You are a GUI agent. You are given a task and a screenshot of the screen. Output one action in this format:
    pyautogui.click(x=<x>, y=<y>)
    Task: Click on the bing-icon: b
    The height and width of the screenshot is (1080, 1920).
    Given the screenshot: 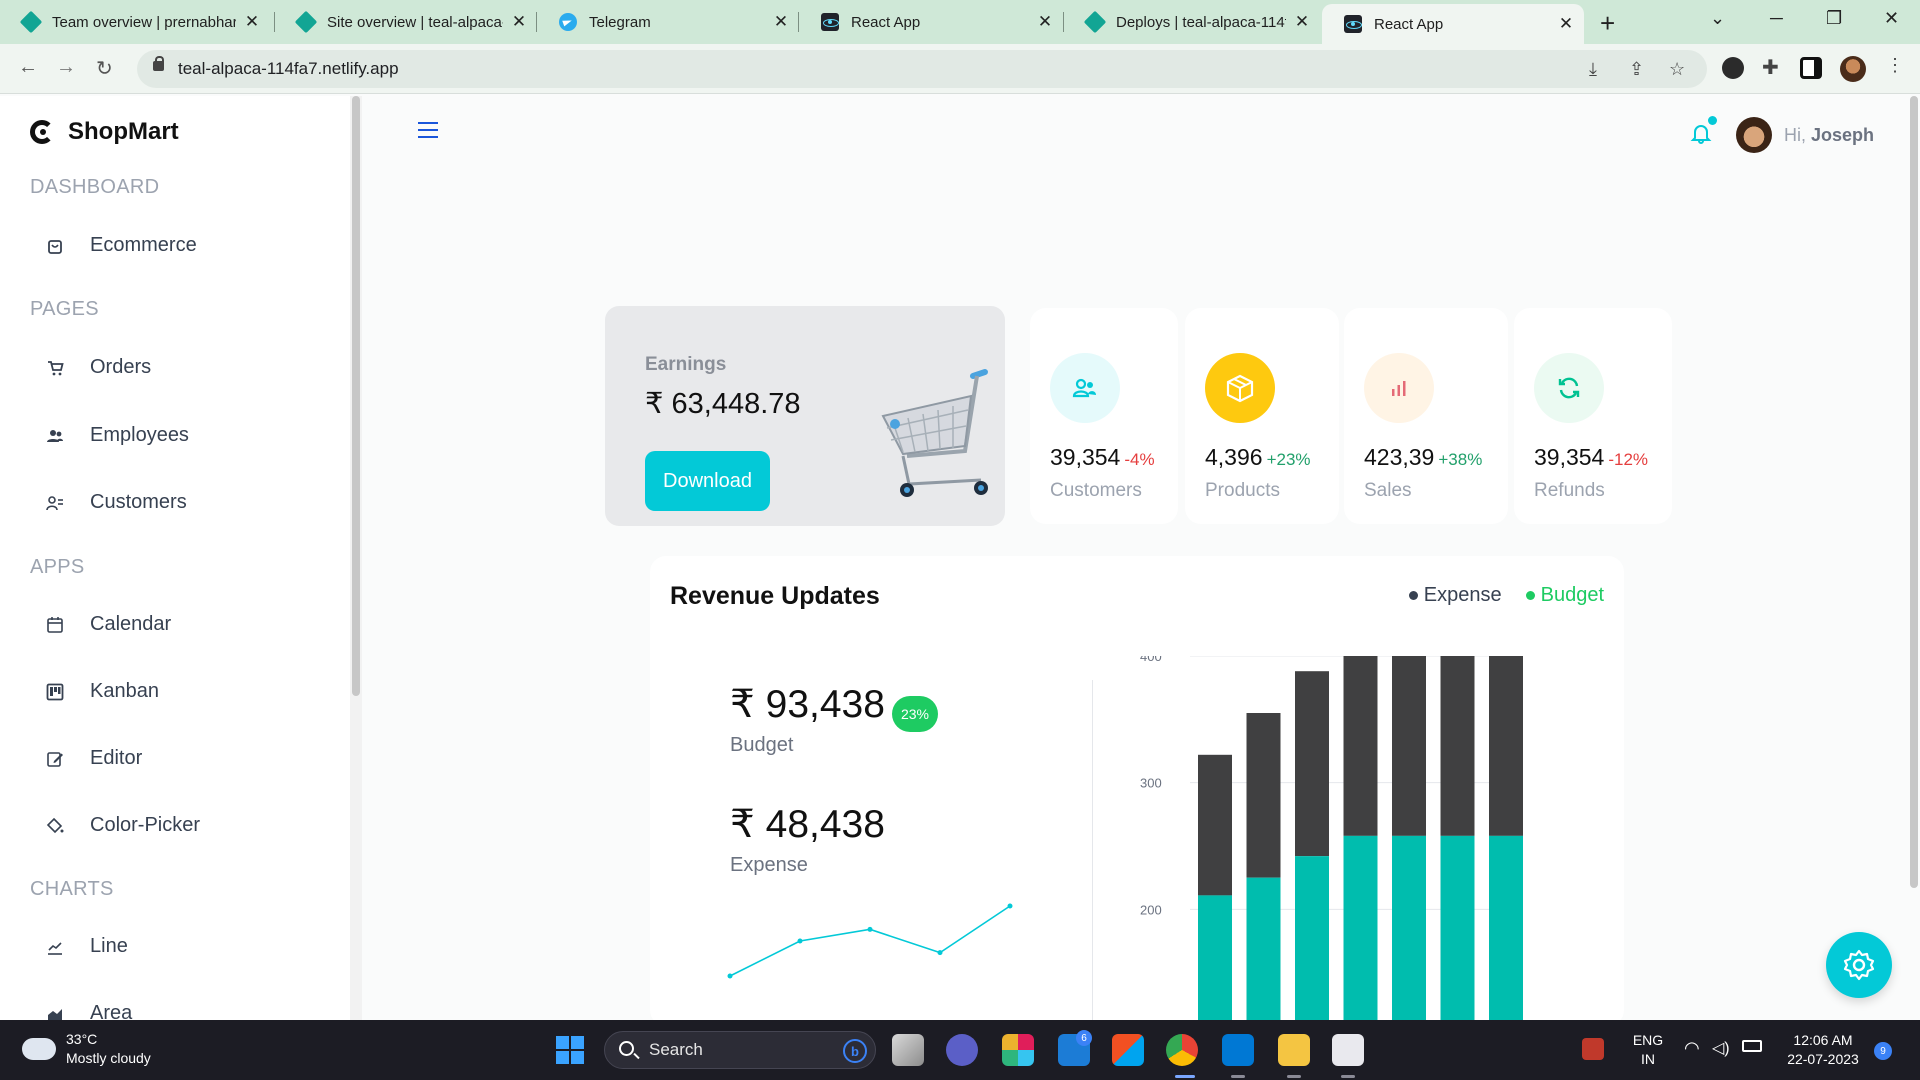 What is the action you would take?
    pyautogui.click(x=855, y=1051)
    